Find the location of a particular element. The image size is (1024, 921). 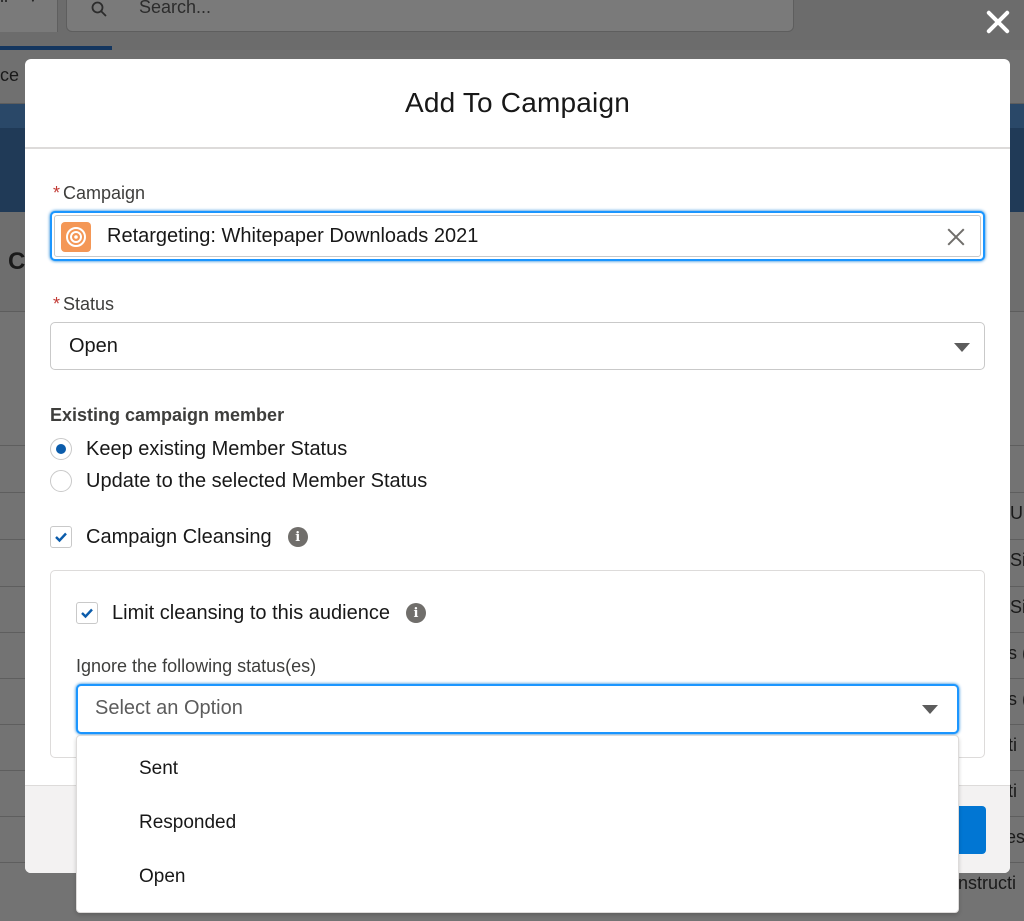

campaign-lookup: Retargeting: Whitepaper Downloads 2021 is located at coordinates (517, 236).